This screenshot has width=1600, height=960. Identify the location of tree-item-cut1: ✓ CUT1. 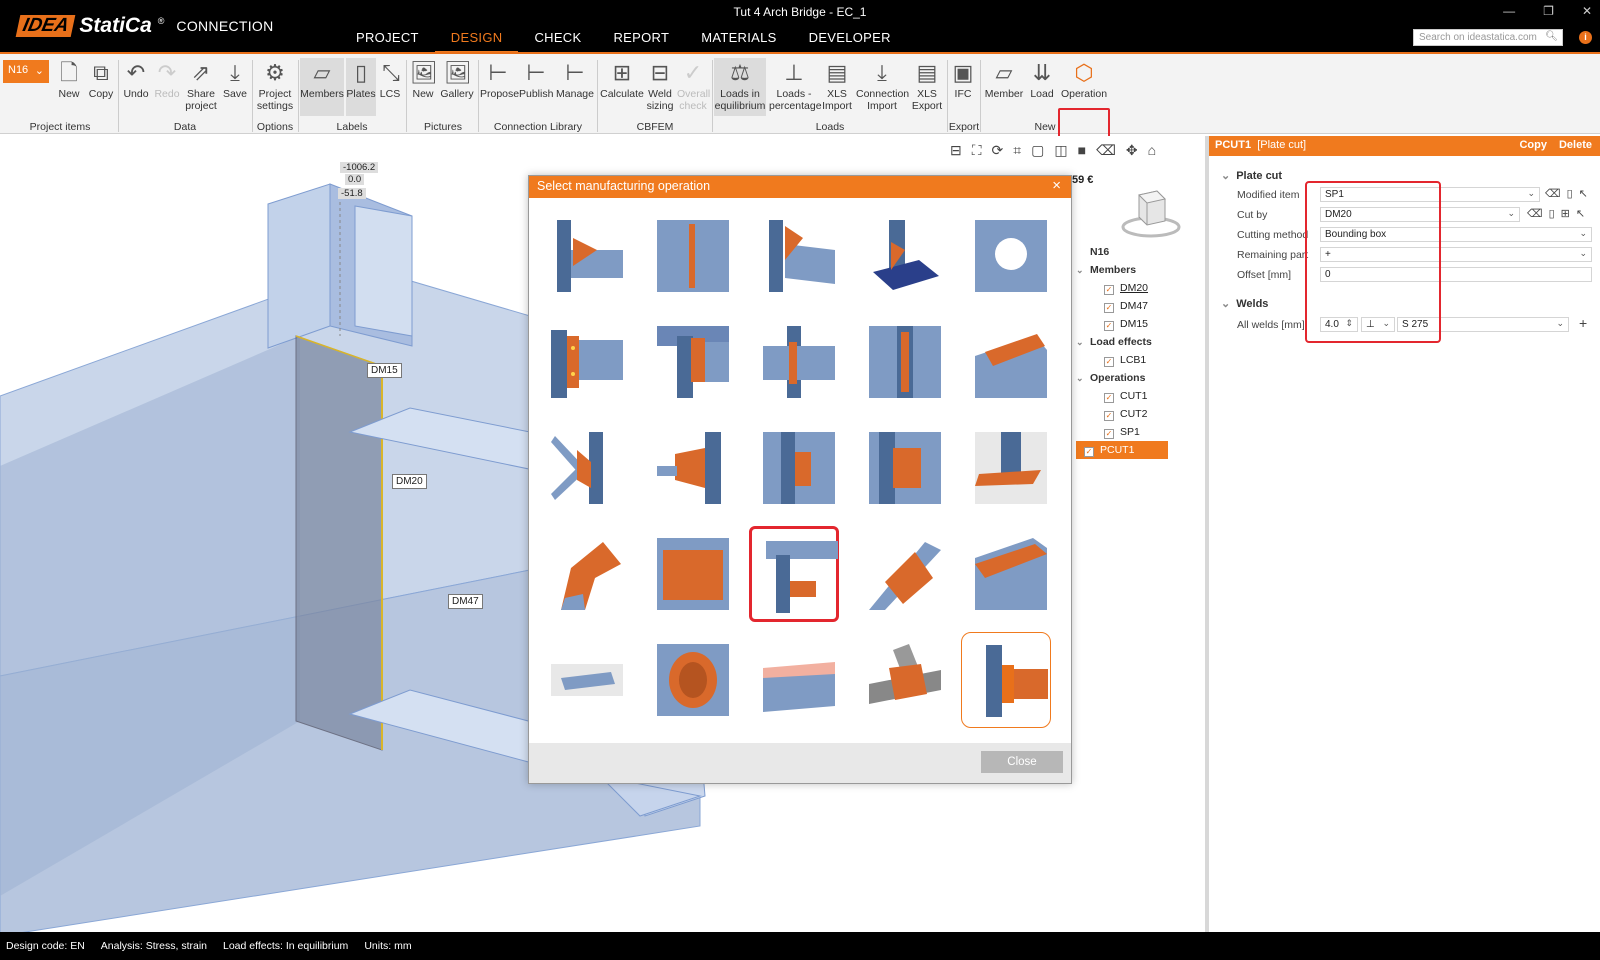
(1122, 396).